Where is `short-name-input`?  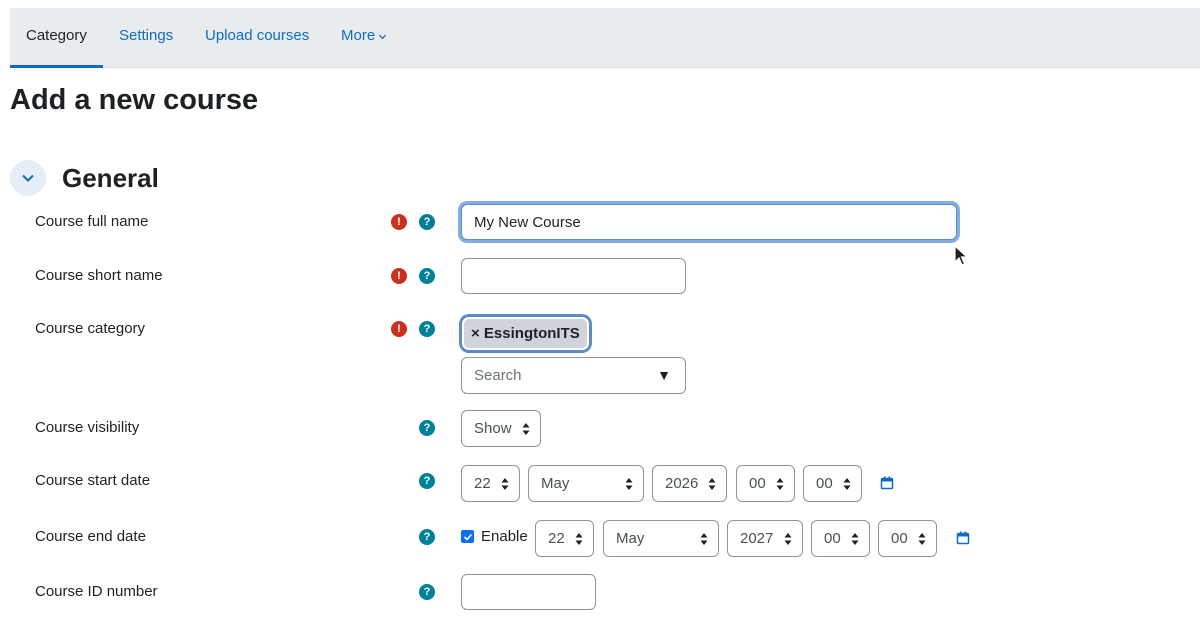
short-name-input is located at coordinates (573, 276).